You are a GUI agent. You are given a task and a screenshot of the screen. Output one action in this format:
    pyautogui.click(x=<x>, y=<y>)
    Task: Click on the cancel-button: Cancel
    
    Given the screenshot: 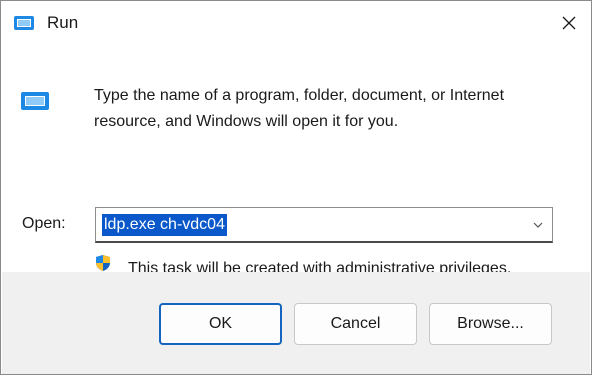 What is the action you would take?
    pyautogui.click(x=355, y=324)
    